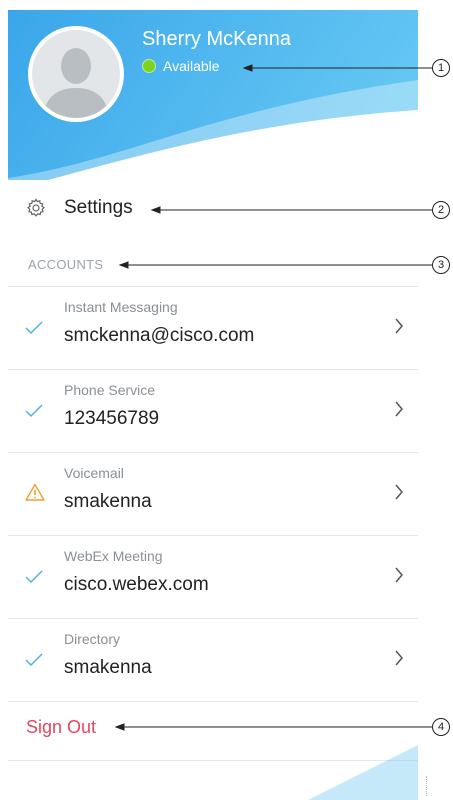 This screenshot has height=800, width=453. I want to click on callout-4: 4, so click(441, 727).